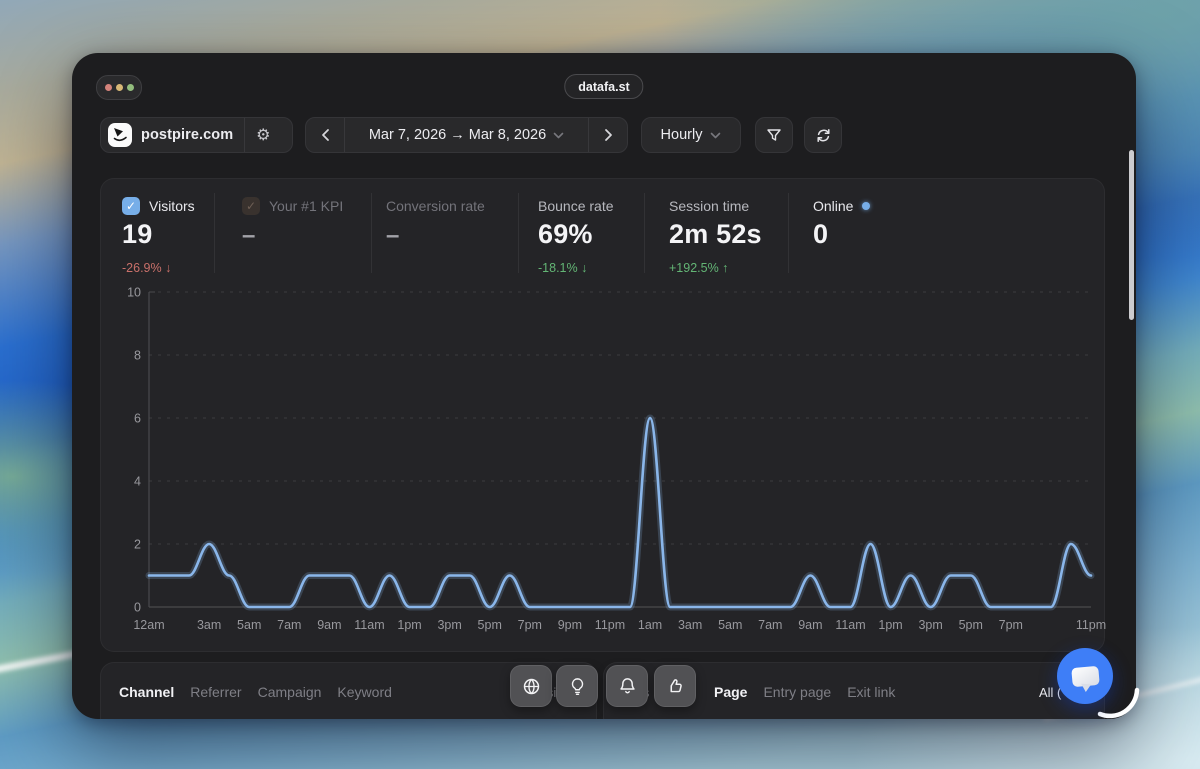 This screenshot has height=769, width=1200. Describe the element at coordinates (457, 135) in the screenshot. I see `date-range-text: Mar 7, 2026 → Mar 8, 2026` at that location.